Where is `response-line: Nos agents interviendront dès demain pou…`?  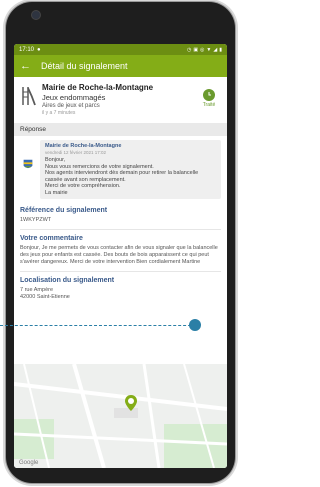
response-line: Nos agents interviendront dès demain pou… is located at coordinates (122, 176).